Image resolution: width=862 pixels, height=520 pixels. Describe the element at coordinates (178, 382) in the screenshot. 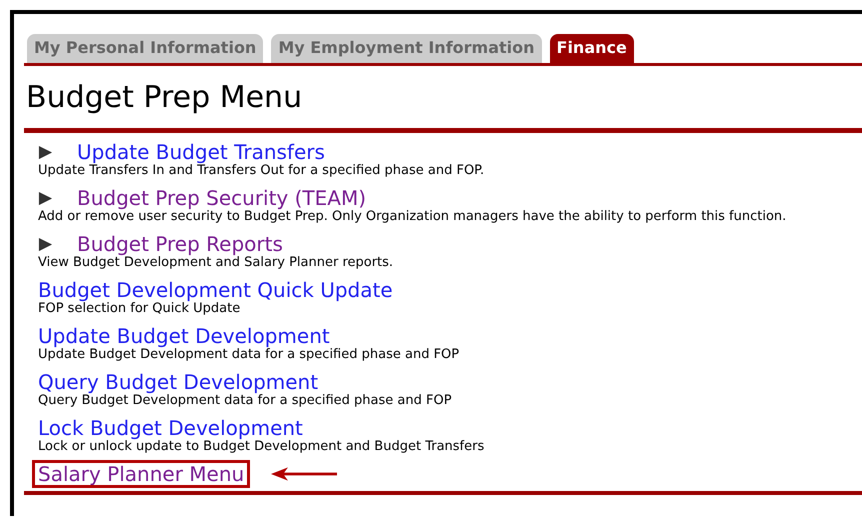

I see `menu-link: Query Budget Development` at that location.